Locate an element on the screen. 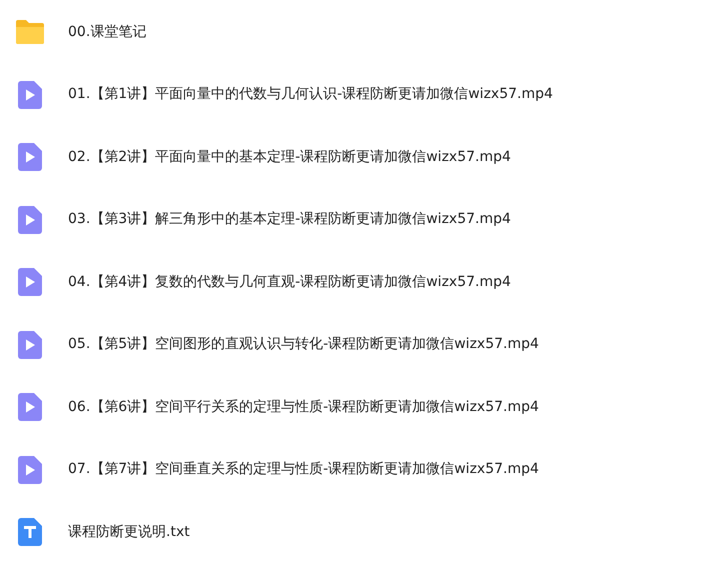 The image size is (704, 564). file-name: 00.课堂笔记 is located at coordinates (107, 32).